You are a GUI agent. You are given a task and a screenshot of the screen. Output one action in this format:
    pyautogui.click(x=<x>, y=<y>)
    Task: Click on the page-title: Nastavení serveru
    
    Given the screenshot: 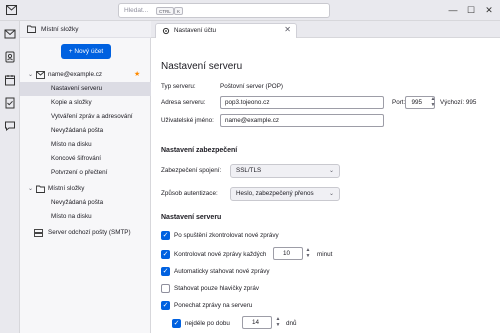 What is the action you would take?
    pyautogui.click(x=202, y=66)
    